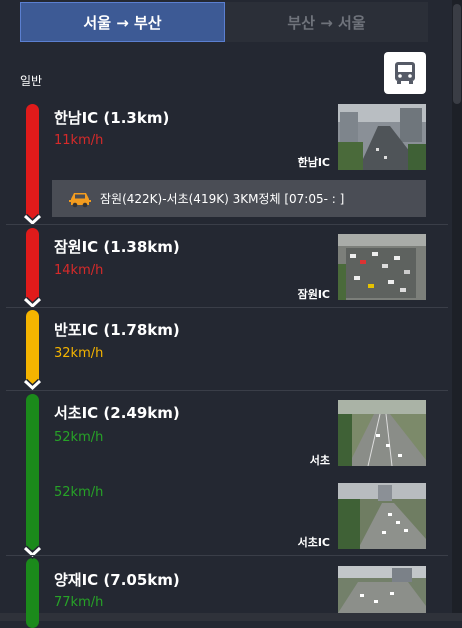  I want to click on ic-name: 잠원IC (1.38km), so click(117, 246).